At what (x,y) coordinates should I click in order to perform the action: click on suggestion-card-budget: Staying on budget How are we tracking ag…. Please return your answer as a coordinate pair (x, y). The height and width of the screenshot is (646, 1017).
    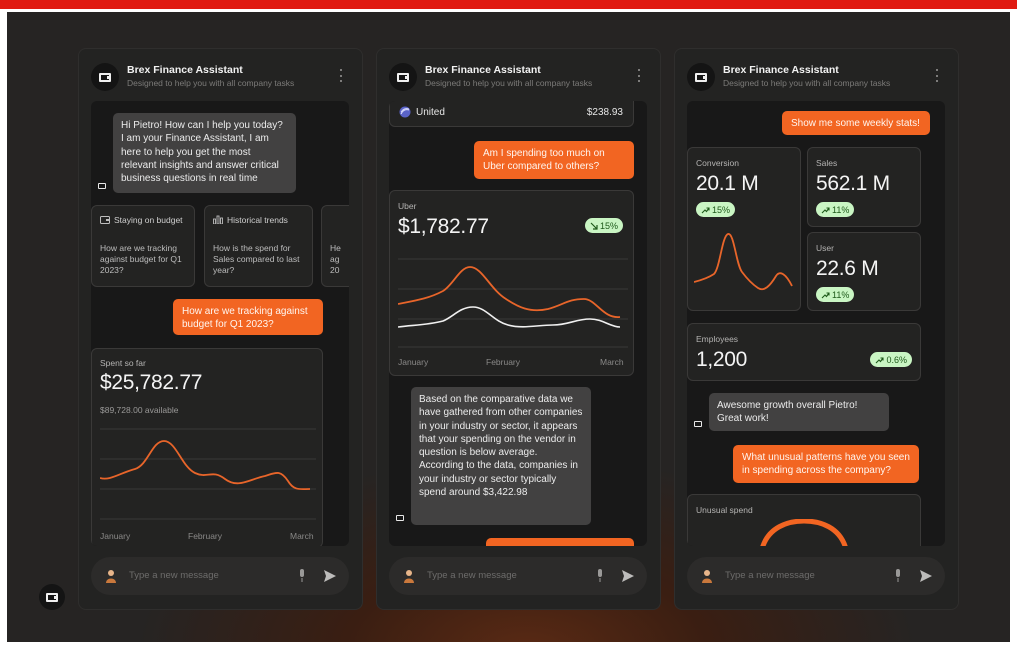
    Looking at the image, I should click on (143, 246).